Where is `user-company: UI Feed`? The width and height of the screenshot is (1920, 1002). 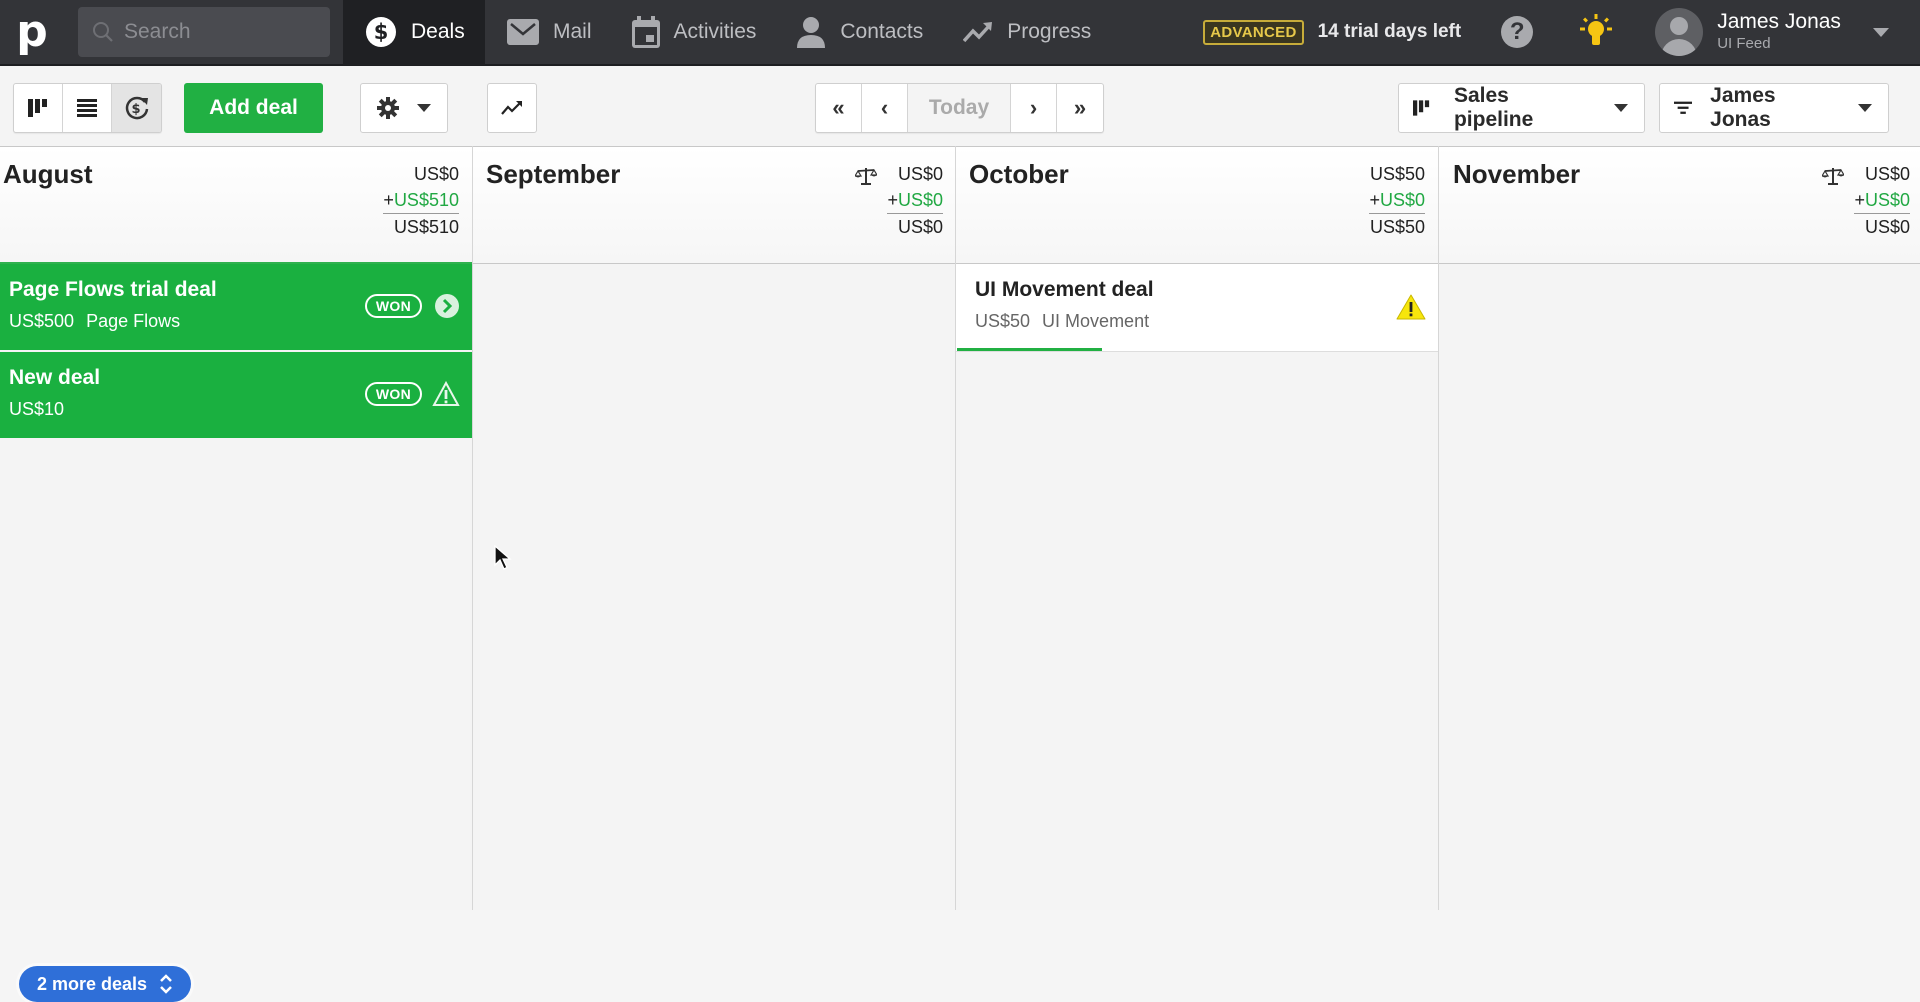
user-company: UI Feed is located at coordinates (1744, 43).